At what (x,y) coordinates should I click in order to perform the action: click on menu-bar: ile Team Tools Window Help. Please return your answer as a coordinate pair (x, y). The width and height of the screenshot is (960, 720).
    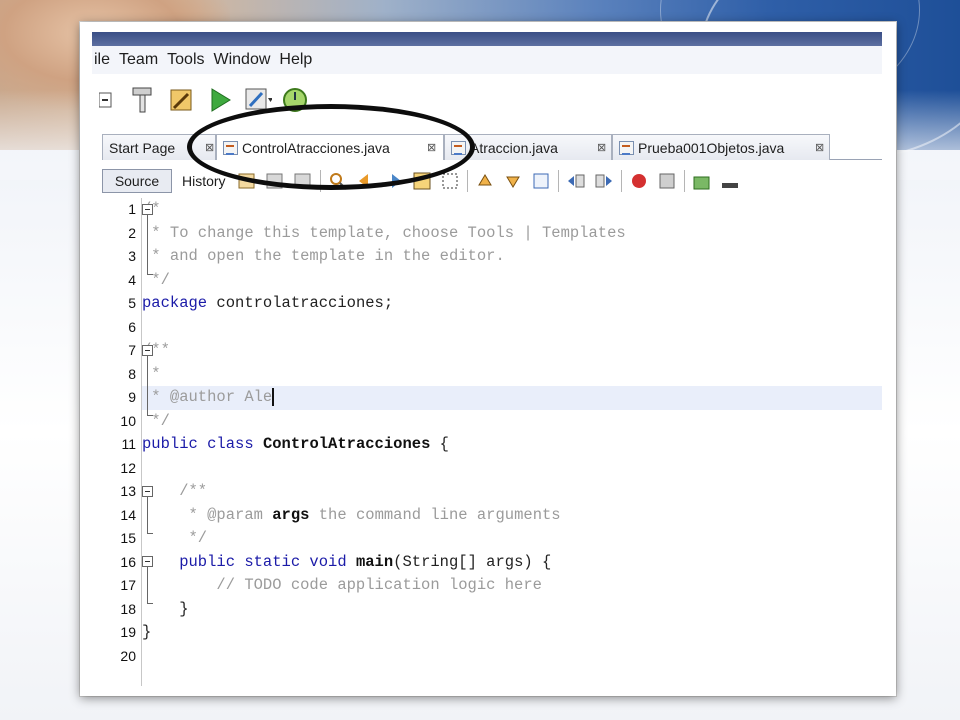
    Looking at the image, I should click on (487, 60).